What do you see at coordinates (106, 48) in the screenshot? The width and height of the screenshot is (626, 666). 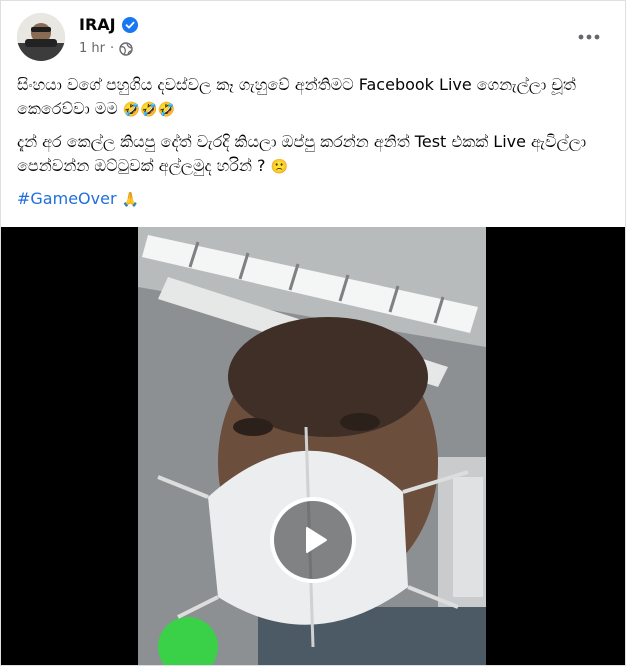 I see `post-meta: 1 hr ·` at bounding box center [106, 48].